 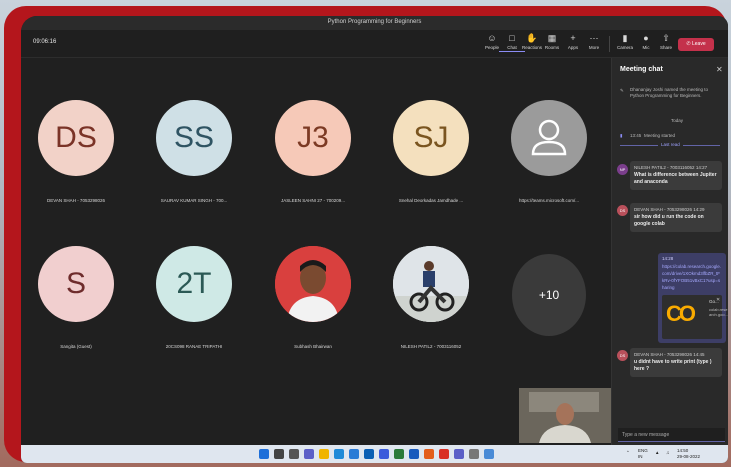 I want to click on message-input: Type a new message, so click(x=671, y=435).